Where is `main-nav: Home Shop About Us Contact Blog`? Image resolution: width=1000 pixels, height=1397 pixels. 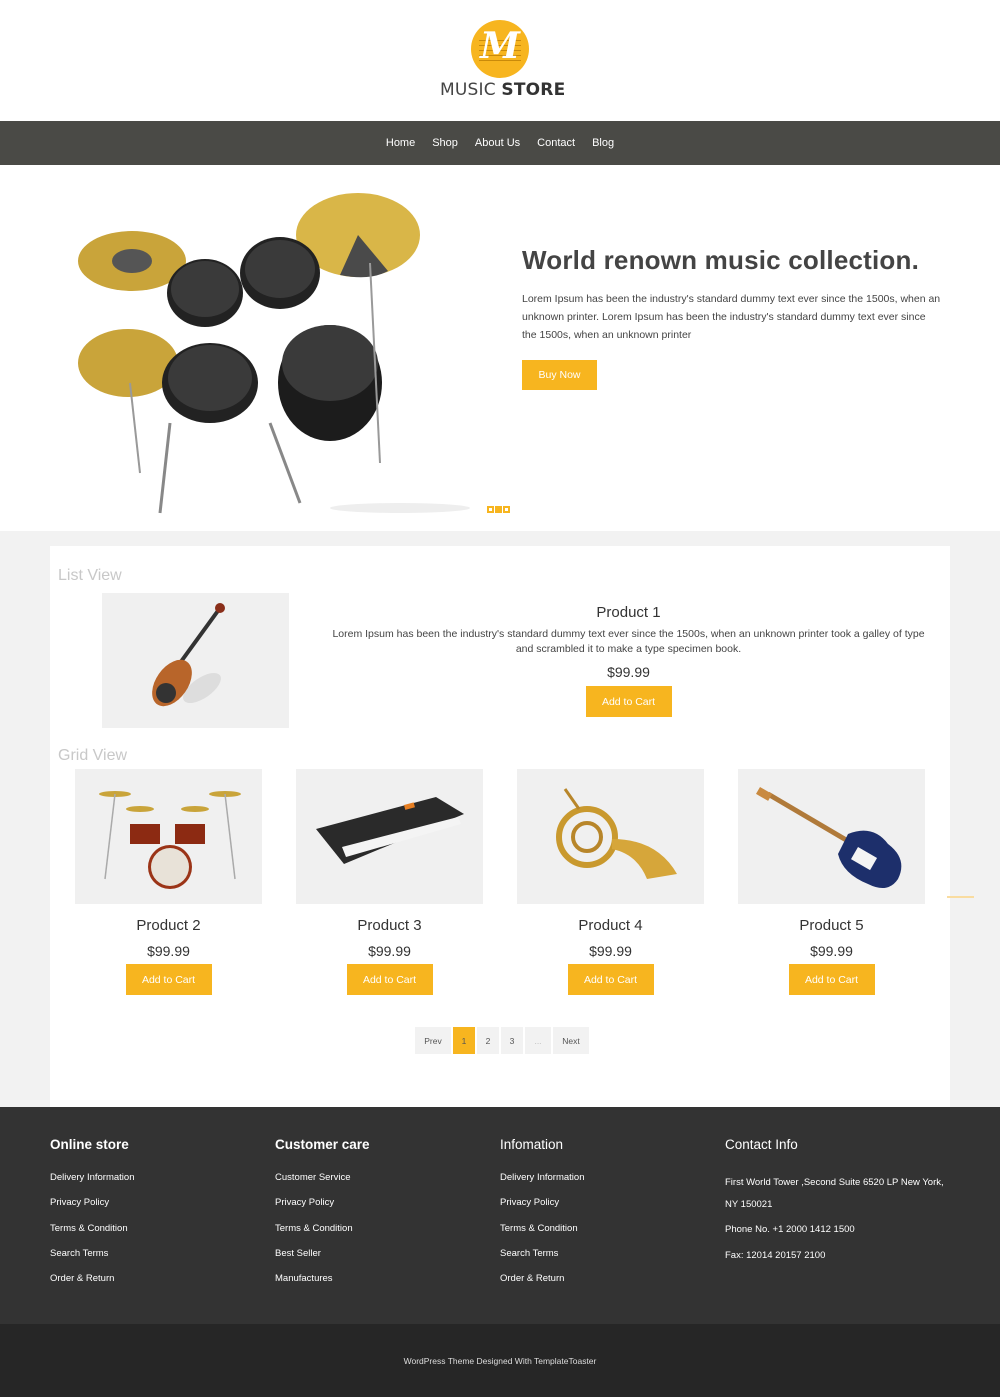 main-nav: Home Shop About Us Contact Blog is located at coordinates (500, 143).